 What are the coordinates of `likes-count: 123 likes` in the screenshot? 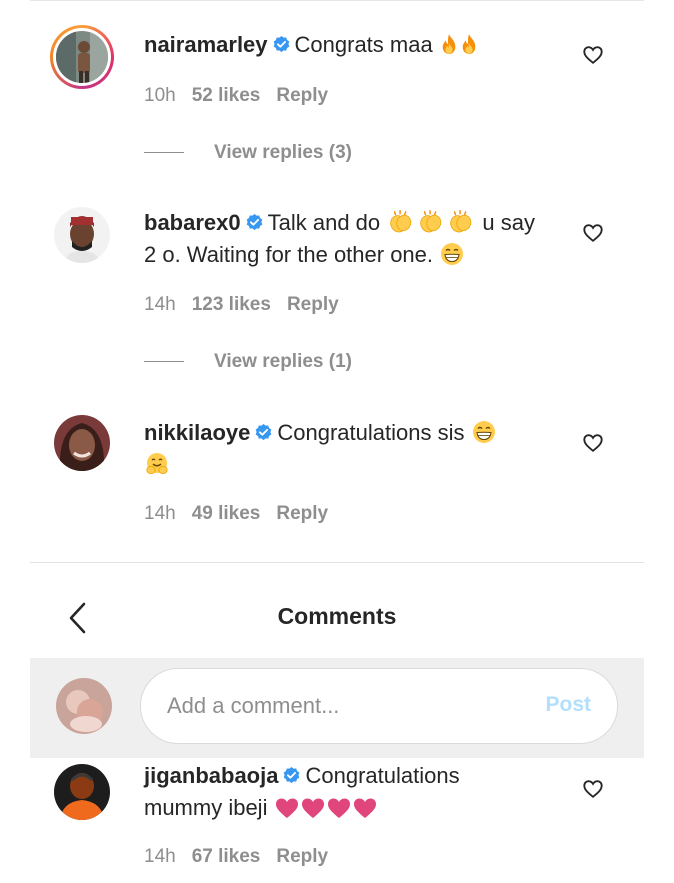 It's located at (231, 304).